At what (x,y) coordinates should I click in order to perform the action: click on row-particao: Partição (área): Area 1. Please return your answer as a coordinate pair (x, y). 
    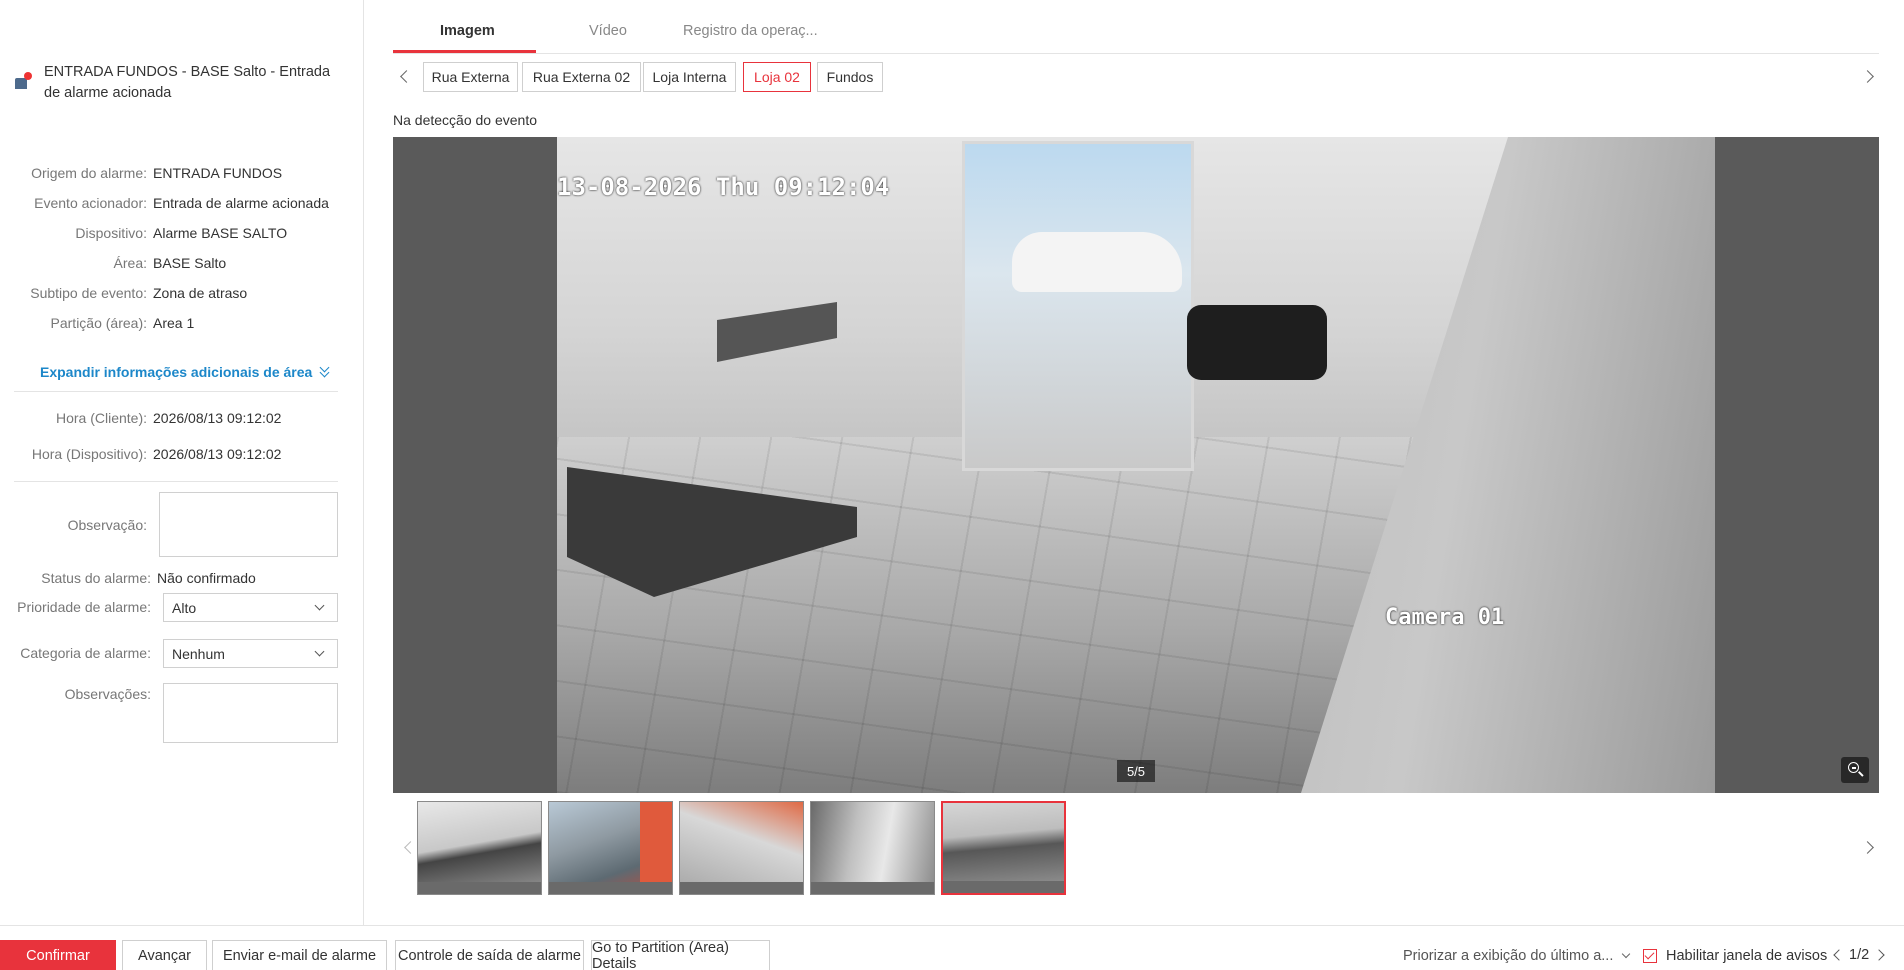
    Looking at the image, I should click on (182, 323).